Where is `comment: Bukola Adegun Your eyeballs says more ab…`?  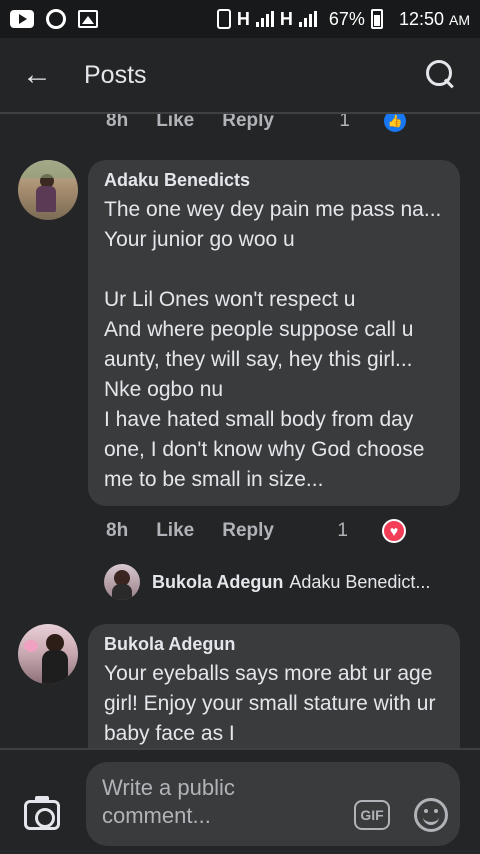
comment: Bukola Adegun Your eyeballs says more ab… is located at coordinates (240, 687).